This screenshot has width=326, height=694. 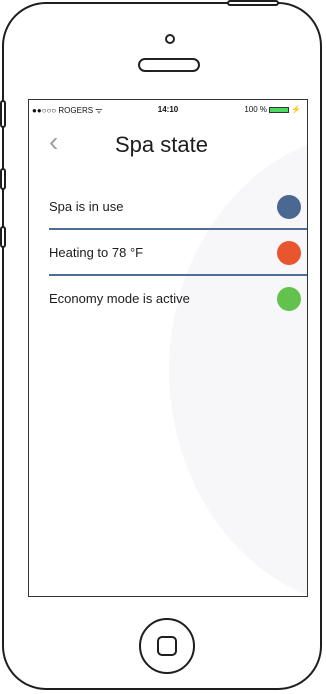 What do you see at coordinates (3, 114) in the screenshot?
I see `mute-switch` at bounding box center [3, 114].